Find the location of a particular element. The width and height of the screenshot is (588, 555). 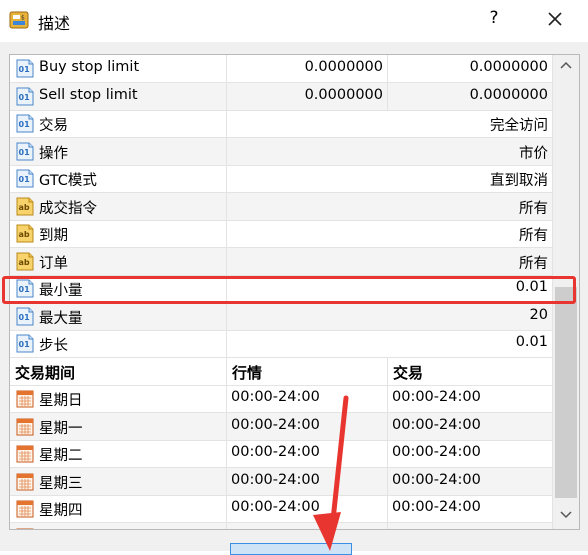

property-label: Sell stop limit is located at coordinates (88, 94).